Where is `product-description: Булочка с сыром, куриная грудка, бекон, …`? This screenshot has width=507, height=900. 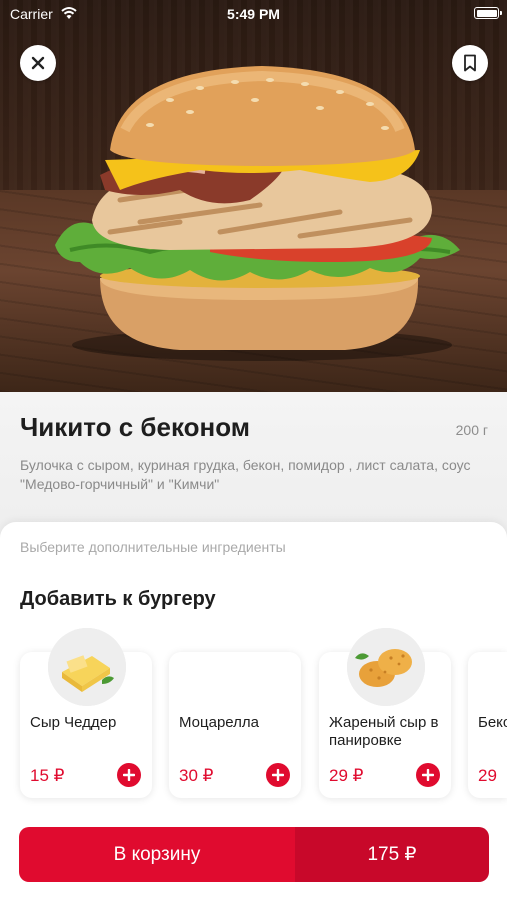
product-description: Булочка с сыром, куриная грудка, бекон, … is located at coordinates (245, 474).